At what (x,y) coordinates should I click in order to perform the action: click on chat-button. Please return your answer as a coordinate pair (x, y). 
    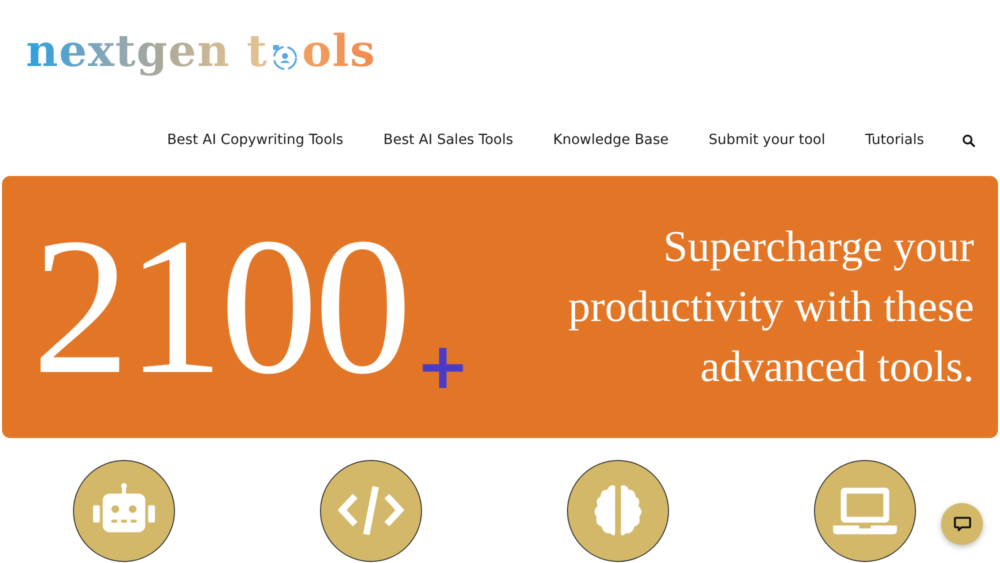
    Looking at the image, I should click on (962, 524).